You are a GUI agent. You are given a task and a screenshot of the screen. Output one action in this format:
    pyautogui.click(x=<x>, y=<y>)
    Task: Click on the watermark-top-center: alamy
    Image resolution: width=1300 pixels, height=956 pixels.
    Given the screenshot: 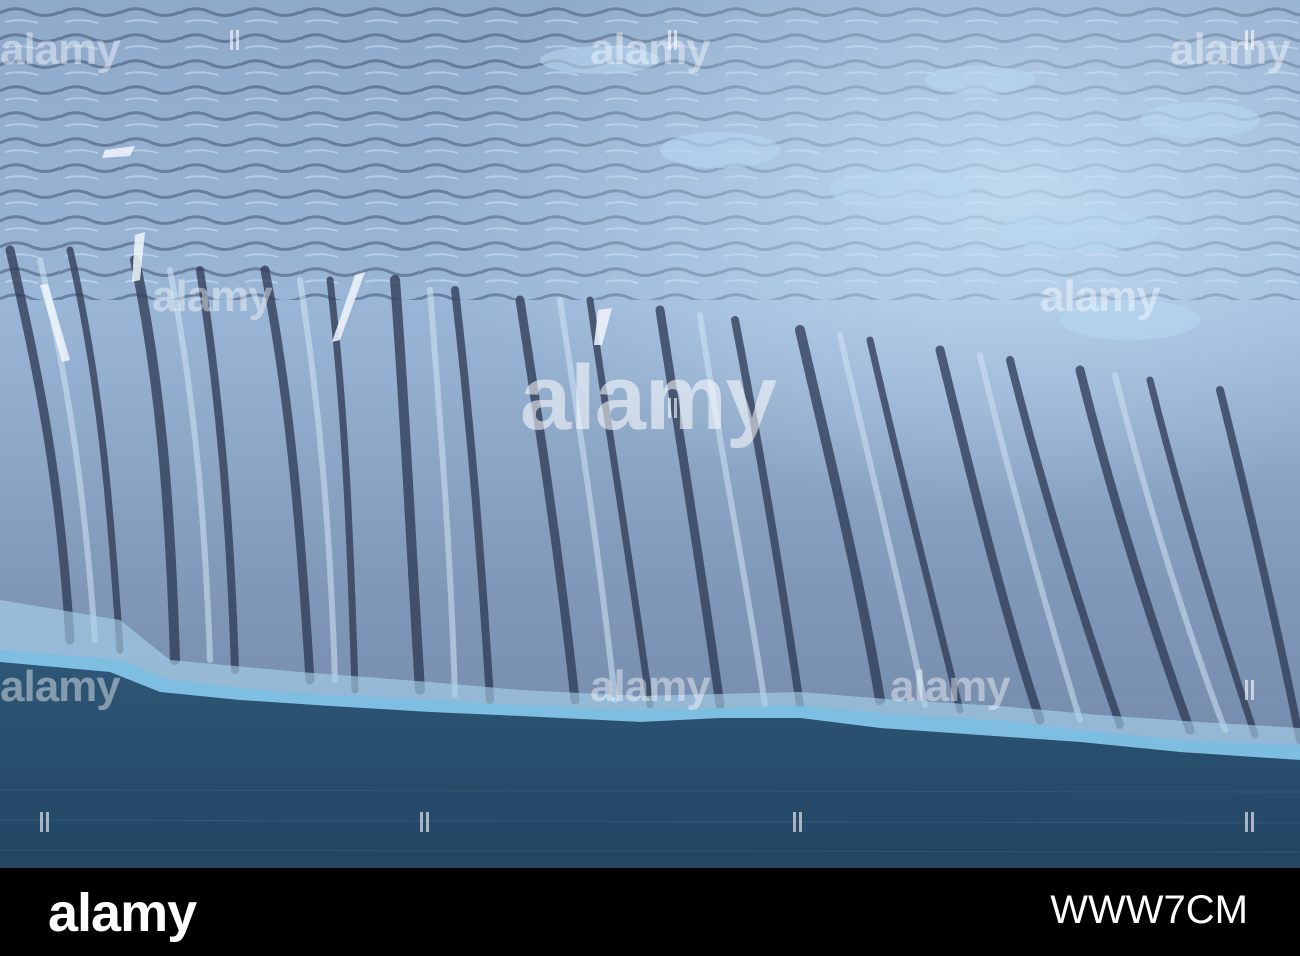 What is the action you would take?
    pyautogui.click(x=650, y=49)
    